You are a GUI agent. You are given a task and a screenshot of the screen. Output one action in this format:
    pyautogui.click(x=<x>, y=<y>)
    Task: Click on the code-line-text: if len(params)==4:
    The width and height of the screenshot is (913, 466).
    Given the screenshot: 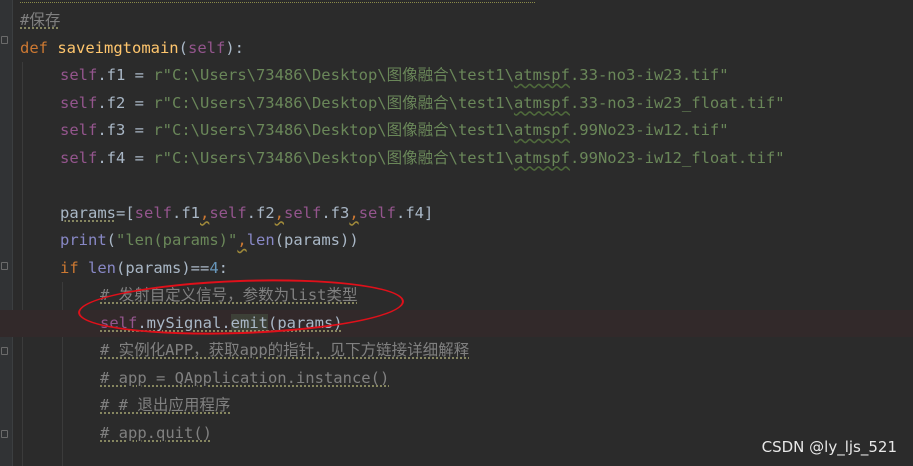 What is the action you would take?
    pyautogui.click(x=144, y=269)
    